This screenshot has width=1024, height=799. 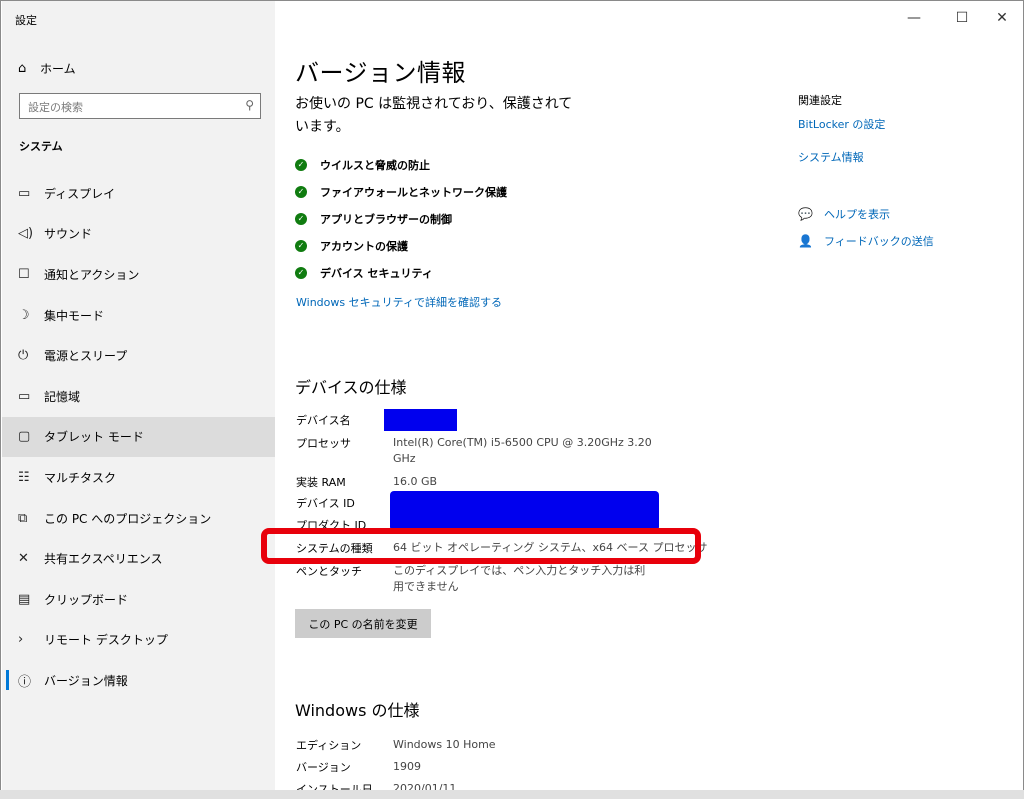 I want to click on check-item: ✓ アカウントの保護, so click(x=401, y=245).